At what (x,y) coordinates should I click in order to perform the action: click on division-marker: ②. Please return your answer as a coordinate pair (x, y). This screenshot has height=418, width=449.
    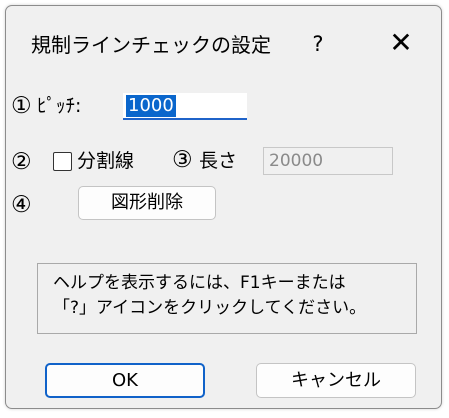
    Looking at the image, I should click on (21, 162).